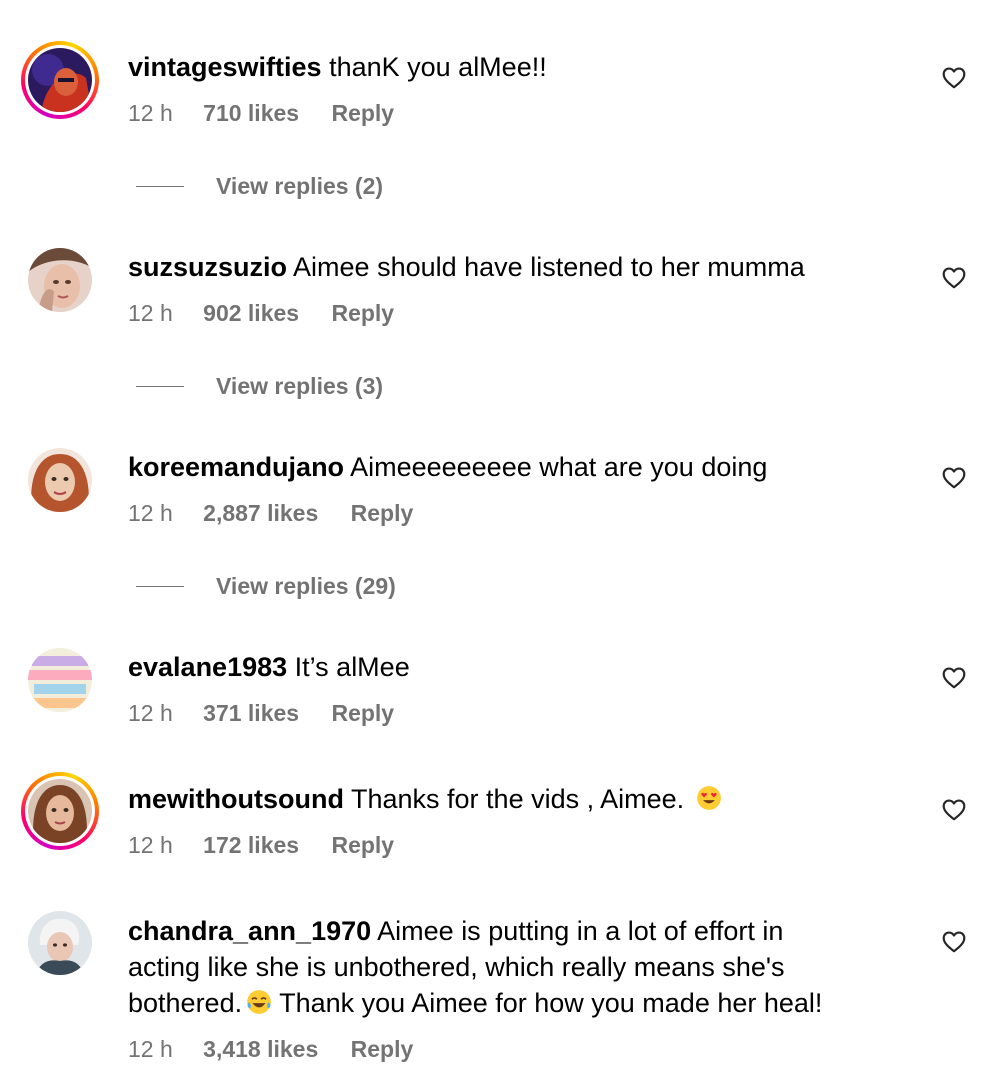 The height and width of the screenshot is (1089, 990). Describe the element at coordinates (559, 467) in the screenshot. I see `comment-body: Aimeeeeeeeee what are you doing` at that location.